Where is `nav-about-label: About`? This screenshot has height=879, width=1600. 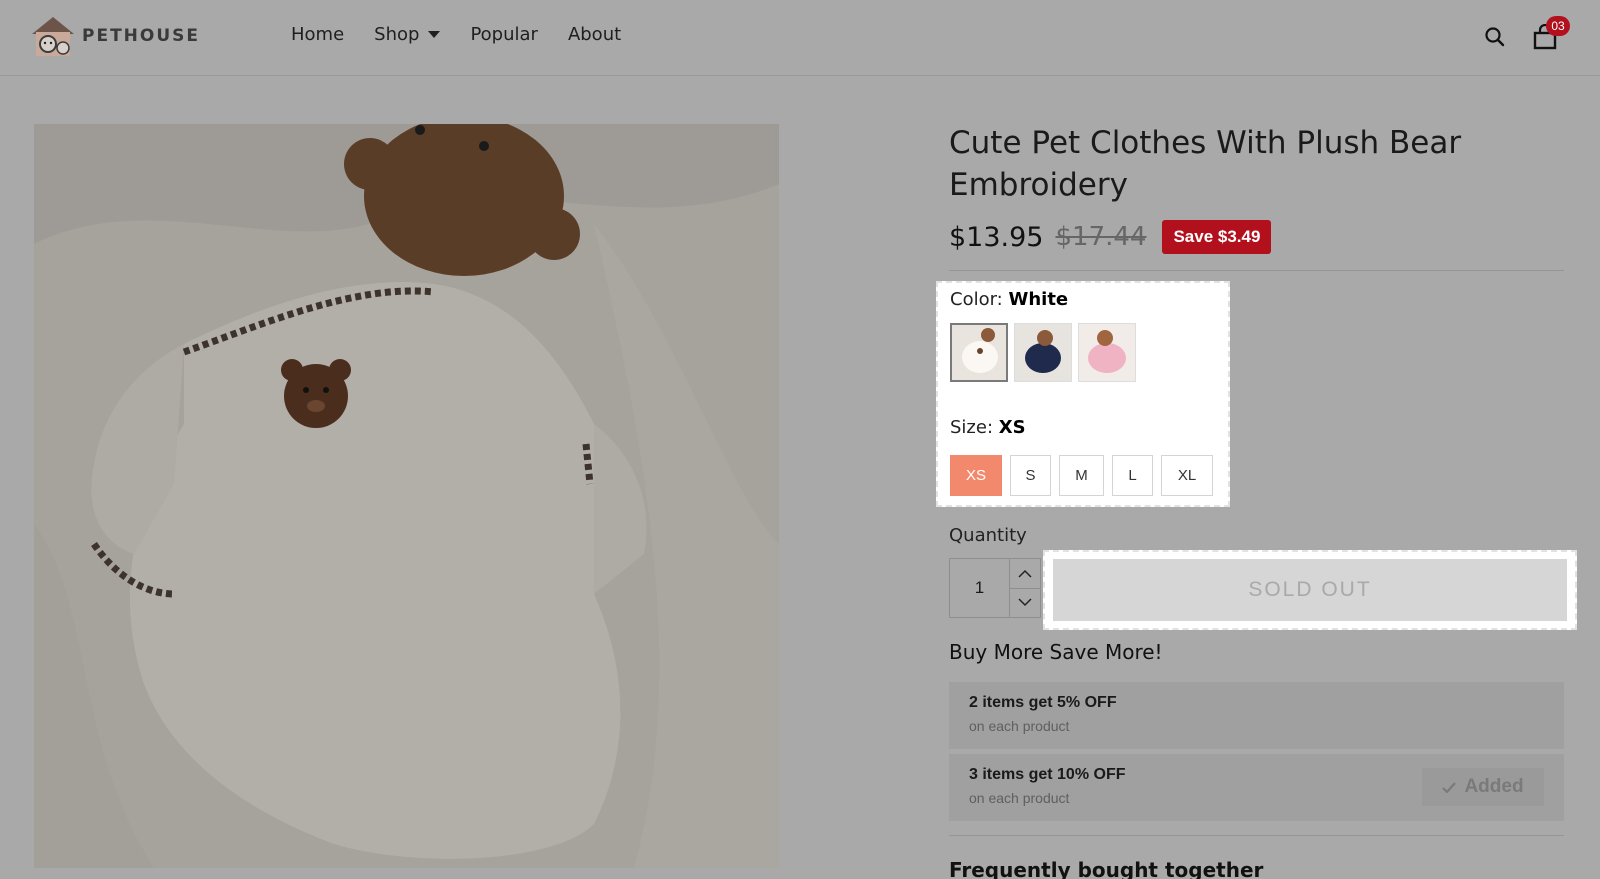 nav-about-label: About is located at coordinates (594, 34).